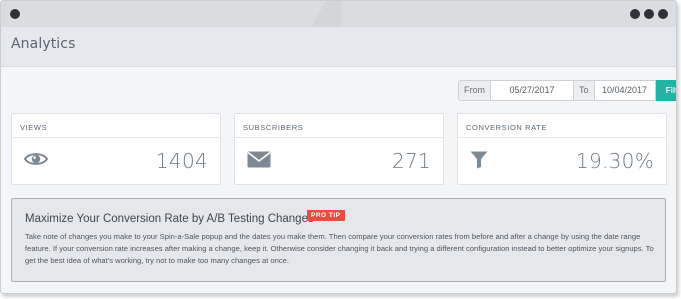  I want to click on stat-label: VIEWS, so click(34, 127).